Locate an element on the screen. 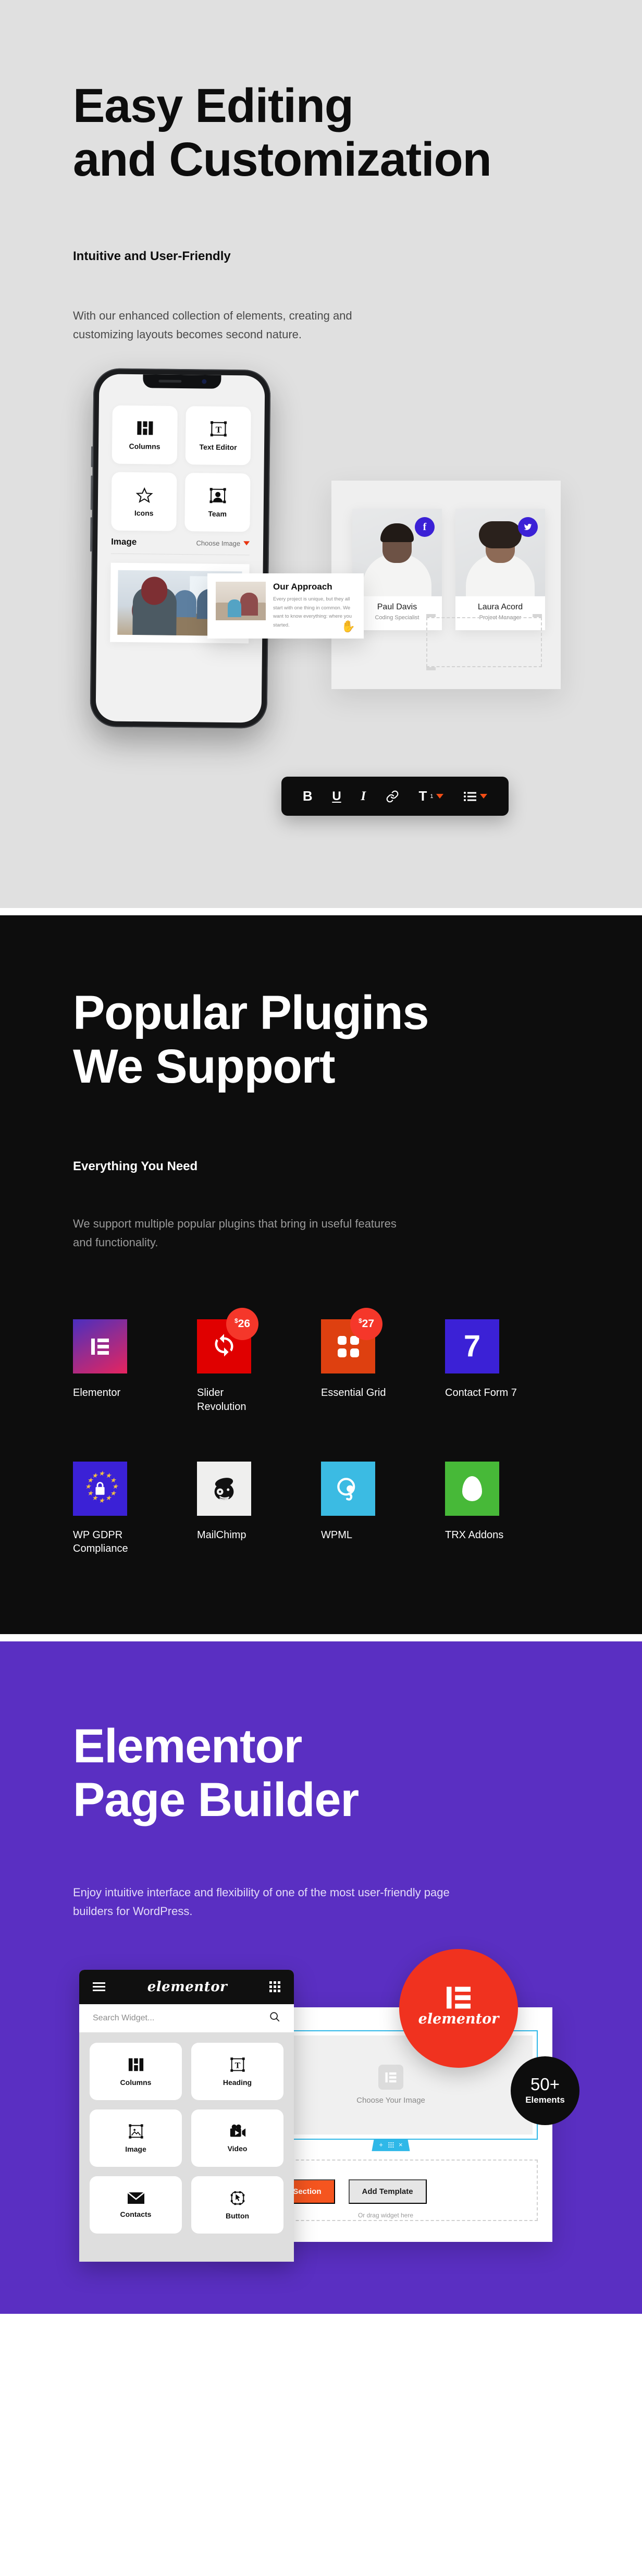 The width and height of the screenshot is (642, 2576). widget-tile-icons: Icons is located at coordinates (144, 501).